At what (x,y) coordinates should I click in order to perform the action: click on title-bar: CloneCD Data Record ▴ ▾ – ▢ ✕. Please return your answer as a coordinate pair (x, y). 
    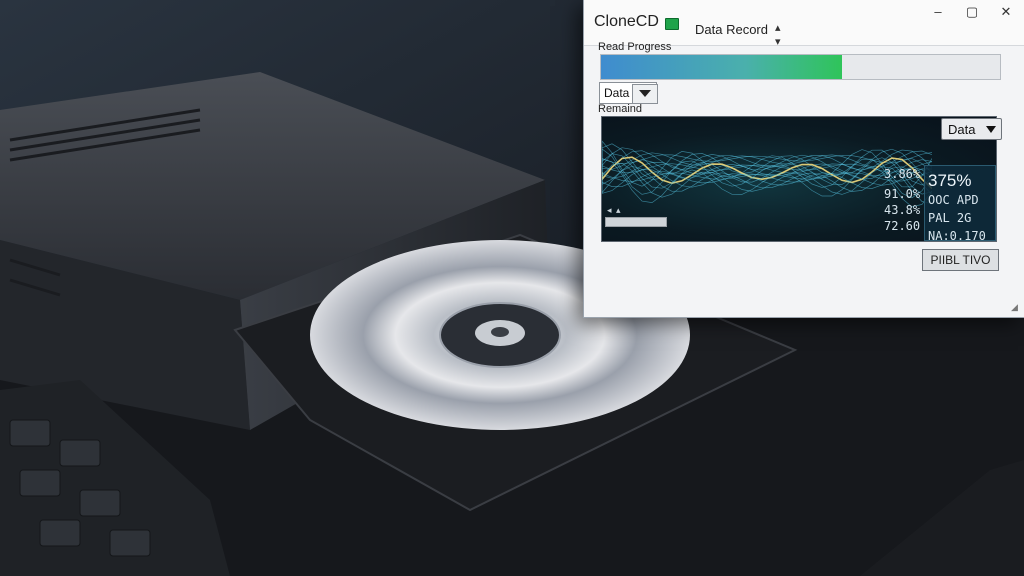
    Looking at the image, I should click on (804, 24).